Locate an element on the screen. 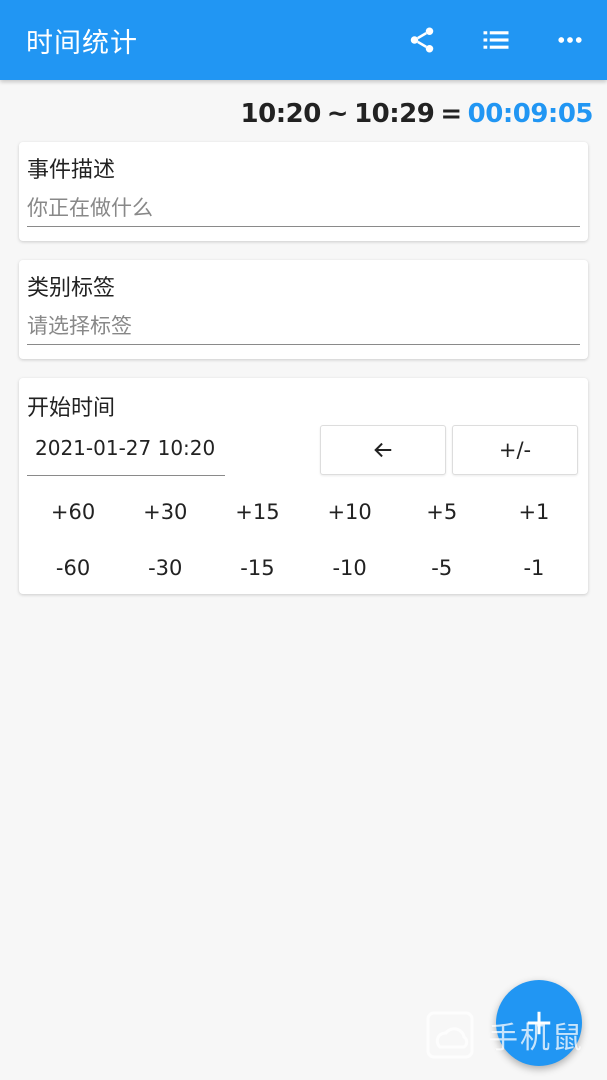 This screenshot has height=1080, width=607. total-duration: 00:09:05 is located at coordinates (530, 114).